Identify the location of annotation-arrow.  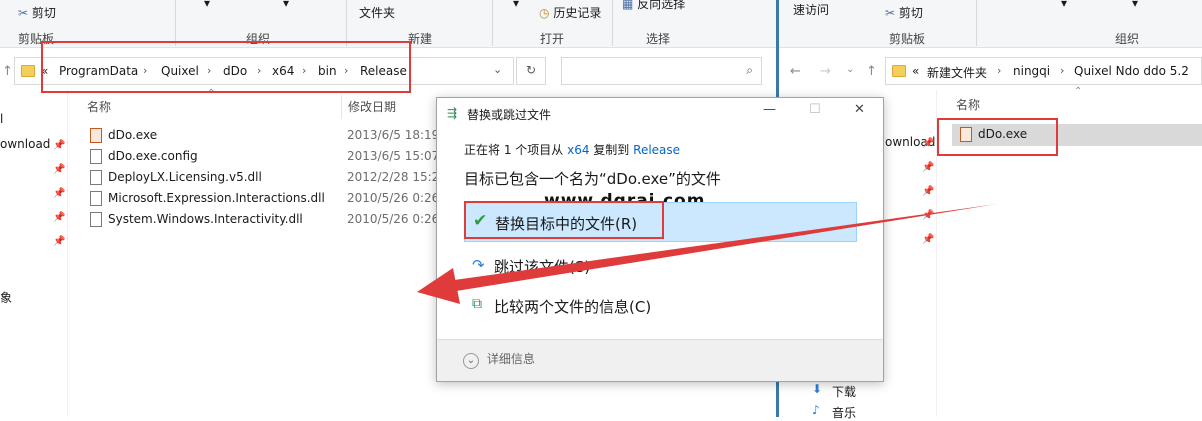
(707, 254).